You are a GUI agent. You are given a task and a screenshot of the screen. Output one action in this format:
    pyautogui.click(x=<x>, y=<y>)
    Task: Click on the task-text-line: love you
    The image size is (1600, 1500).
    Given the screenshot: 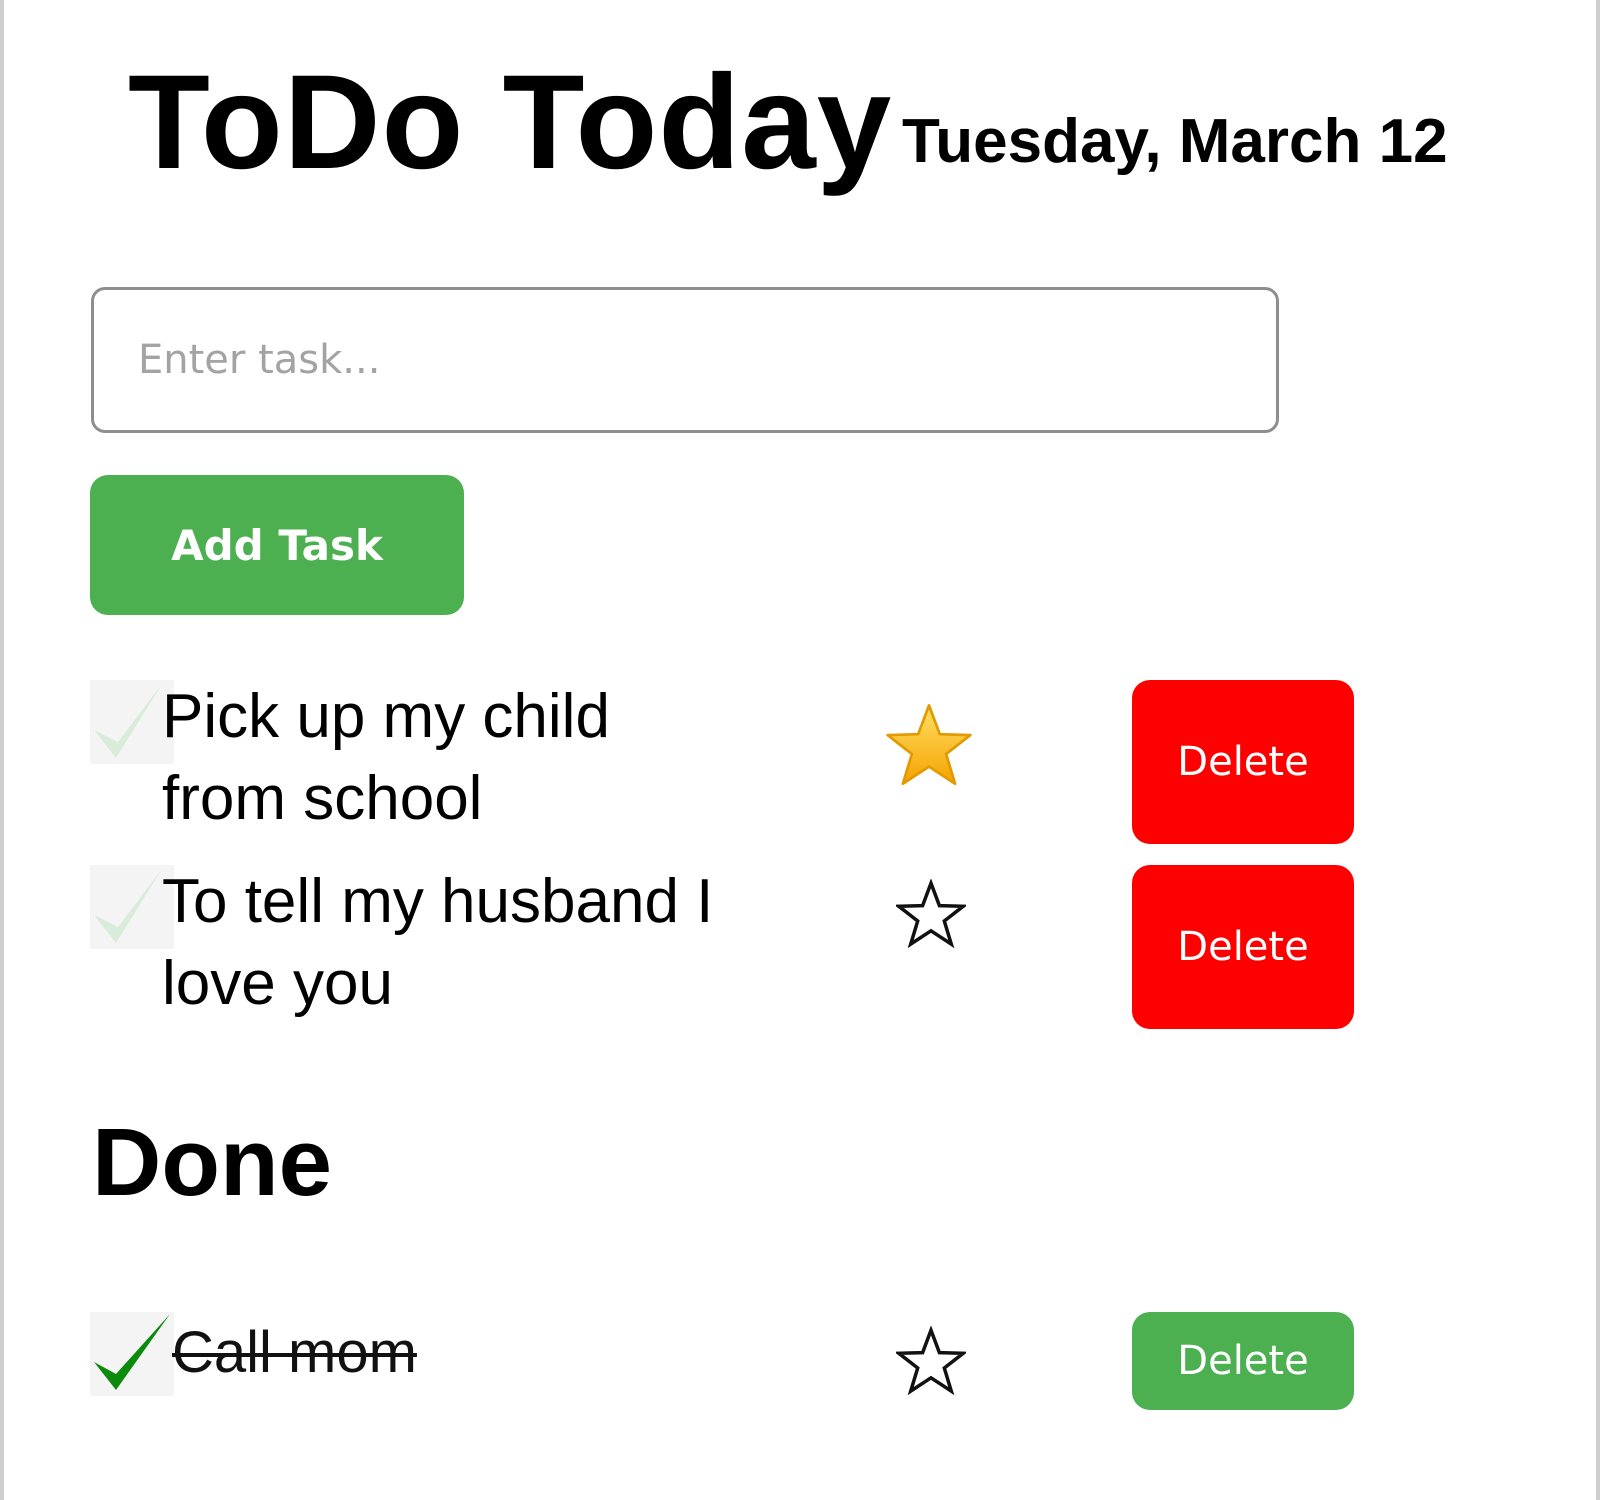 What is the action you would take?
    pyautogui.click(x=277, y=983)
    